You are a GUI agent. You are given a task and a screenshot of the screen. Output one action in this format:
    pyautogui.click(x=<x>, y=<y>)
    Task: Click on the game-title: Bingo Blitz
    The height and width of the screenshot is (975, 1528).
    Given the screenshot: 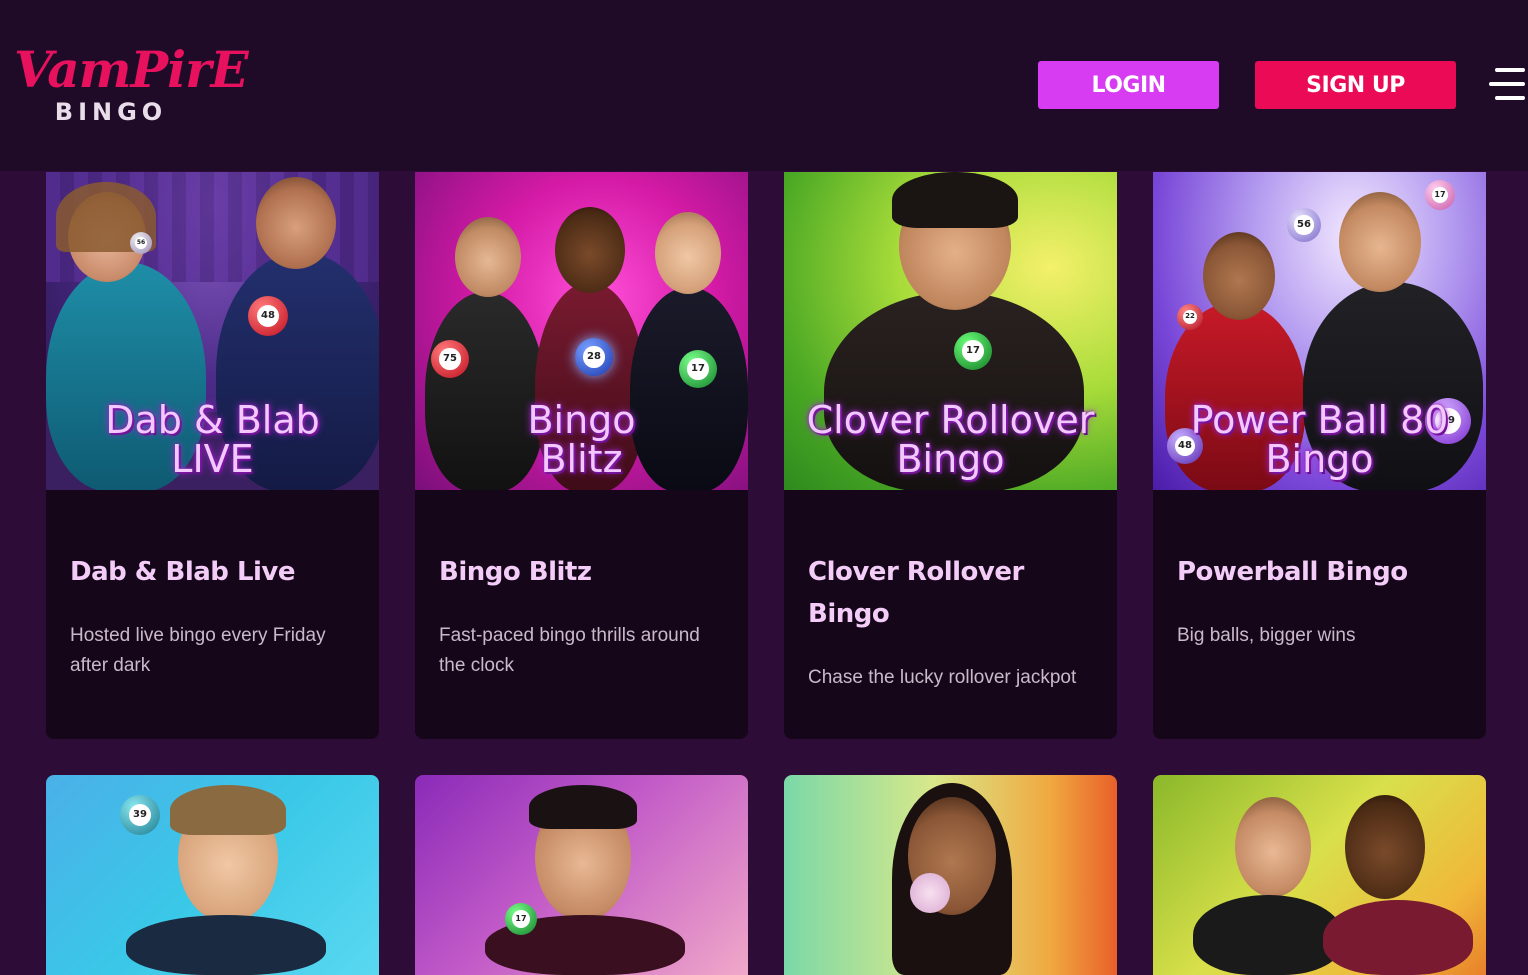 What is the action you would take?
    pyautogui.click(x=584, y=572)
    